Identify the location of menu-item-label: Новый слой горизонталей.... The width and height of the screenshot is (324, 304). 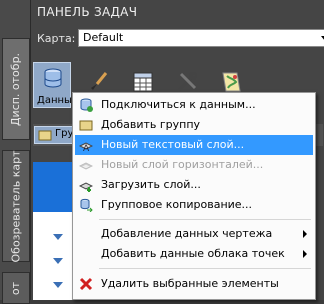
(182, 164).